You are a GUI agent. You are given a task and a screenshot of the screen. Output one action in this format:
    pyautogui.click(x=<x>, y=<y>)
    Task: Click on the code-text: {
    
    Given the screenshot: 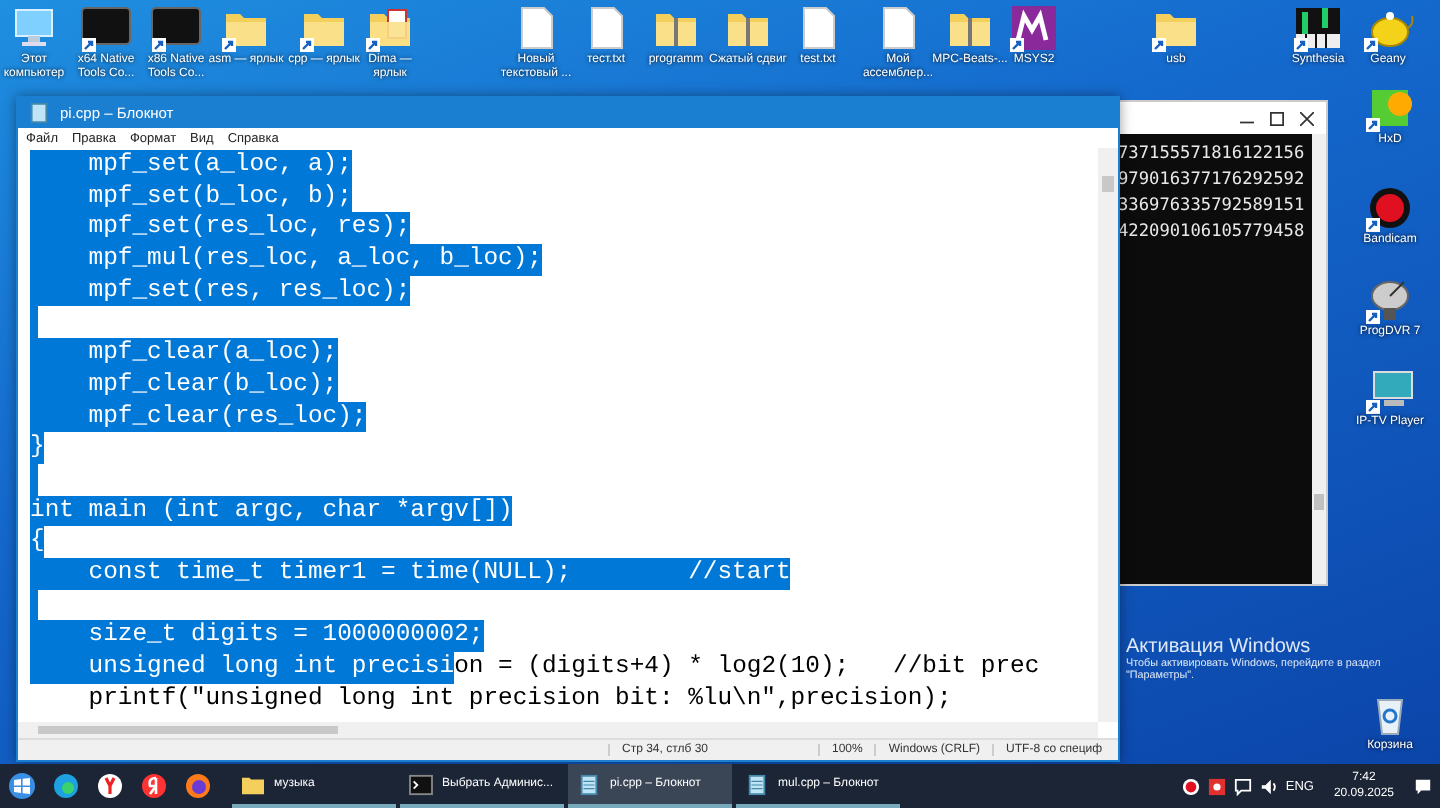 What is the action you would take?
    pyautogui.click(x=37, y=542)
    